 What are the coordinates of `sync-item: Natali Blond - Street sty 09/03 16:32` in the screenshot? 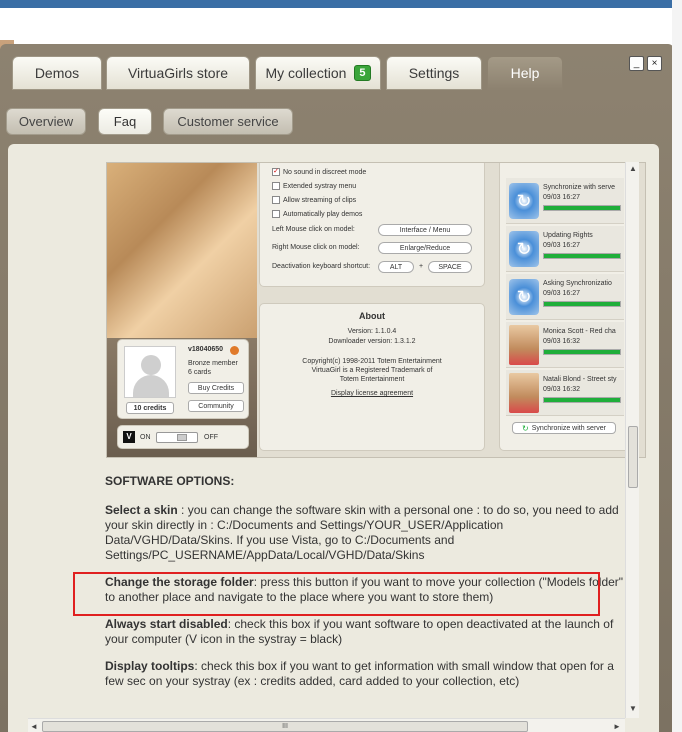 It's located at (565, 393).